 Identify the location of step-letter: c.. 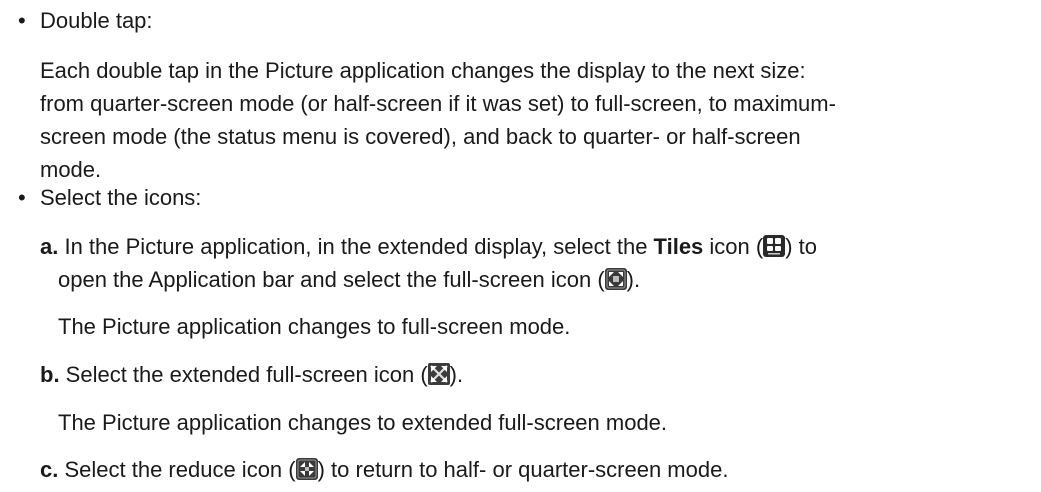
(49, 469).